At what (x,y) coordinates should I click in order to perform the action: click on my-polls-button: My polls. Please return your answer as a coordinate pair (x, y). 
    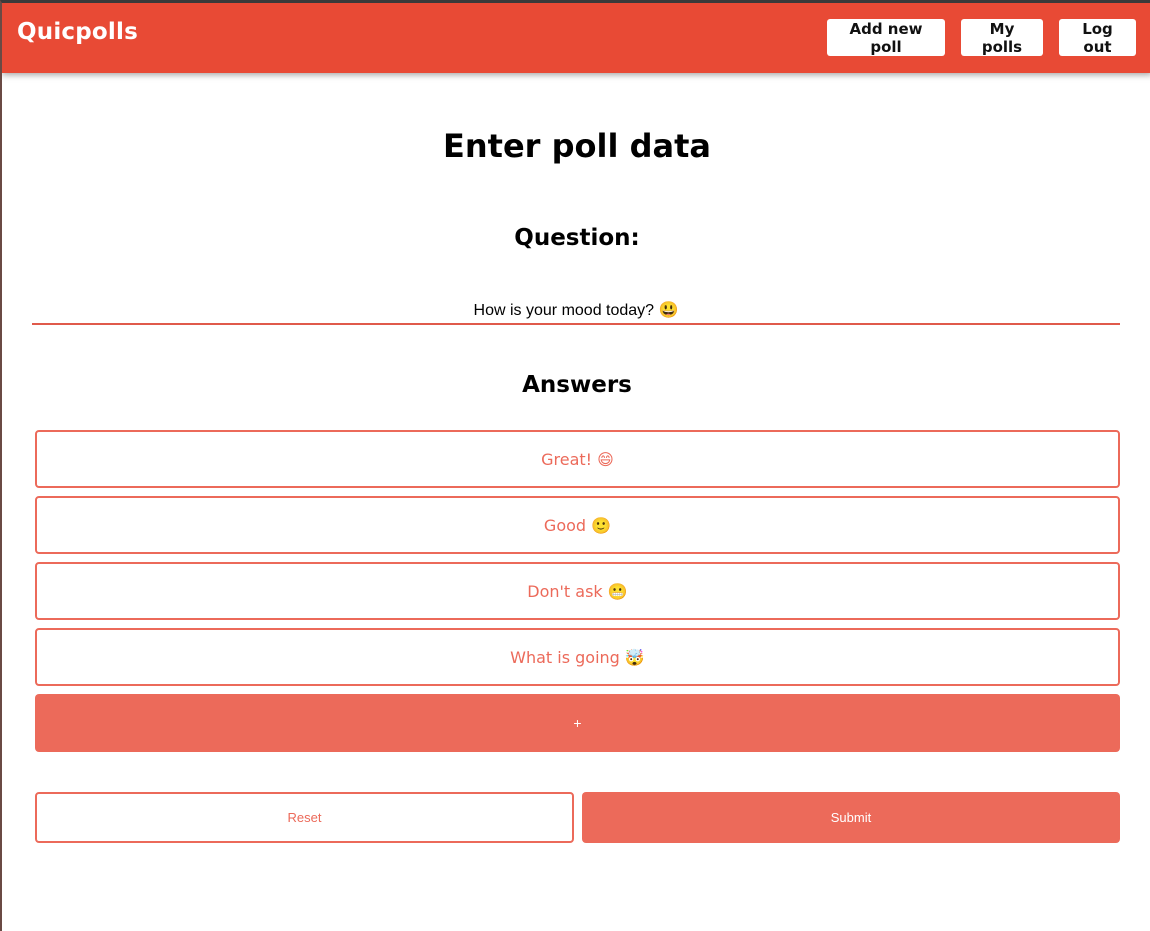
    Looking at the image, I should click on (1002, 37).